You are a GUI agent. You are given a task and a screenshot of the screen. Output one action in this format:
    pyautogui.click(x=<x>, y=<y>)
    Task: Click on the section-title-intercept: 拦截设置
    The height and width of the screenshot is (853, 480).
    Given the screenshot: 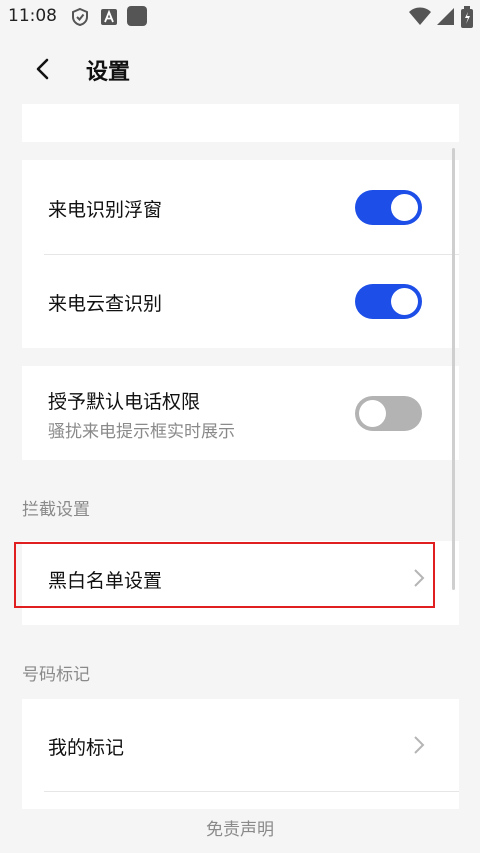 What is the action you would take?
    pyautogui.click(x=56, y=510)
    